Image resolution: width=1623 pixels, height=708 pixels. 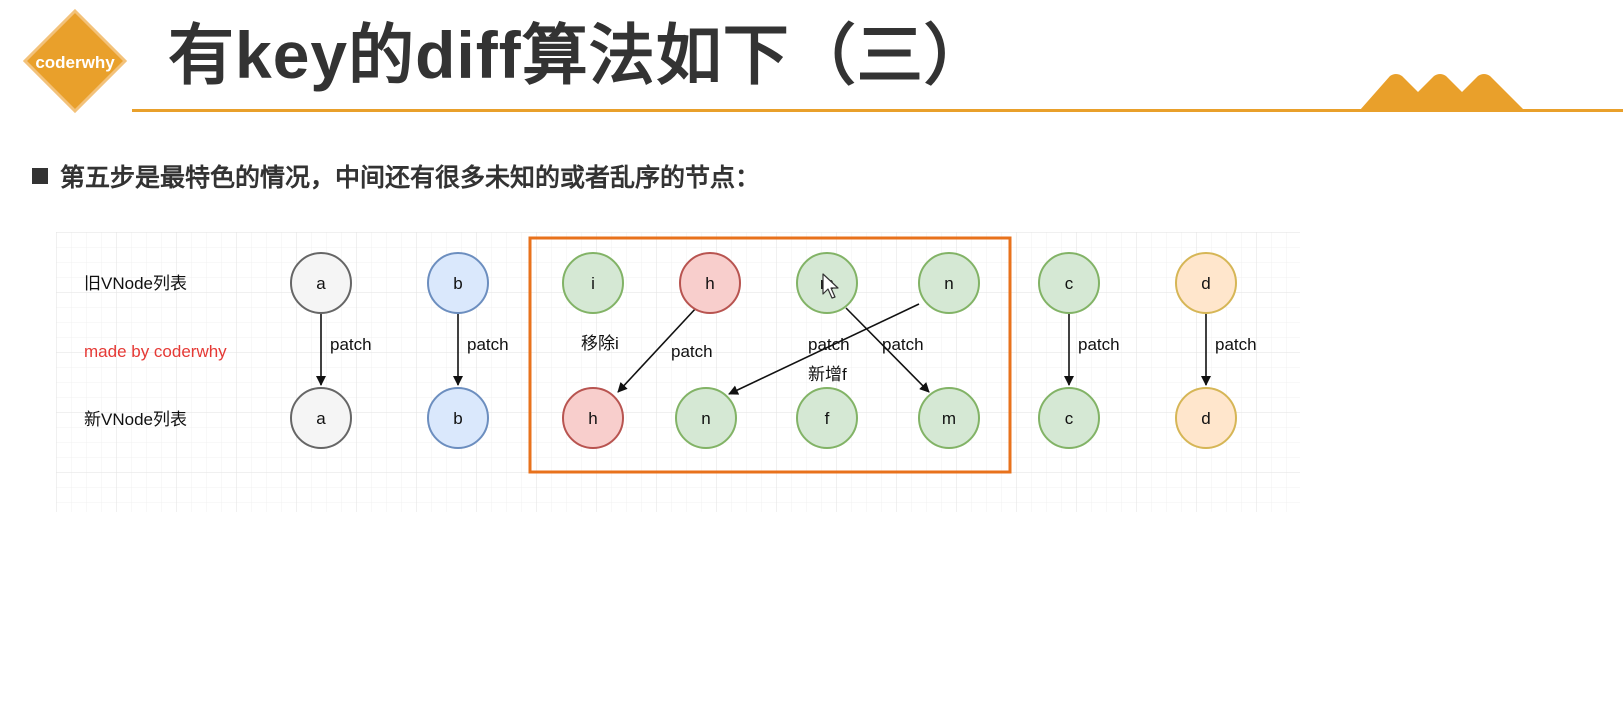 What do you see at coordinates (321, 418) in the screenshot?
I see `new-node-a-label: a` at bounding box center [321, 418].